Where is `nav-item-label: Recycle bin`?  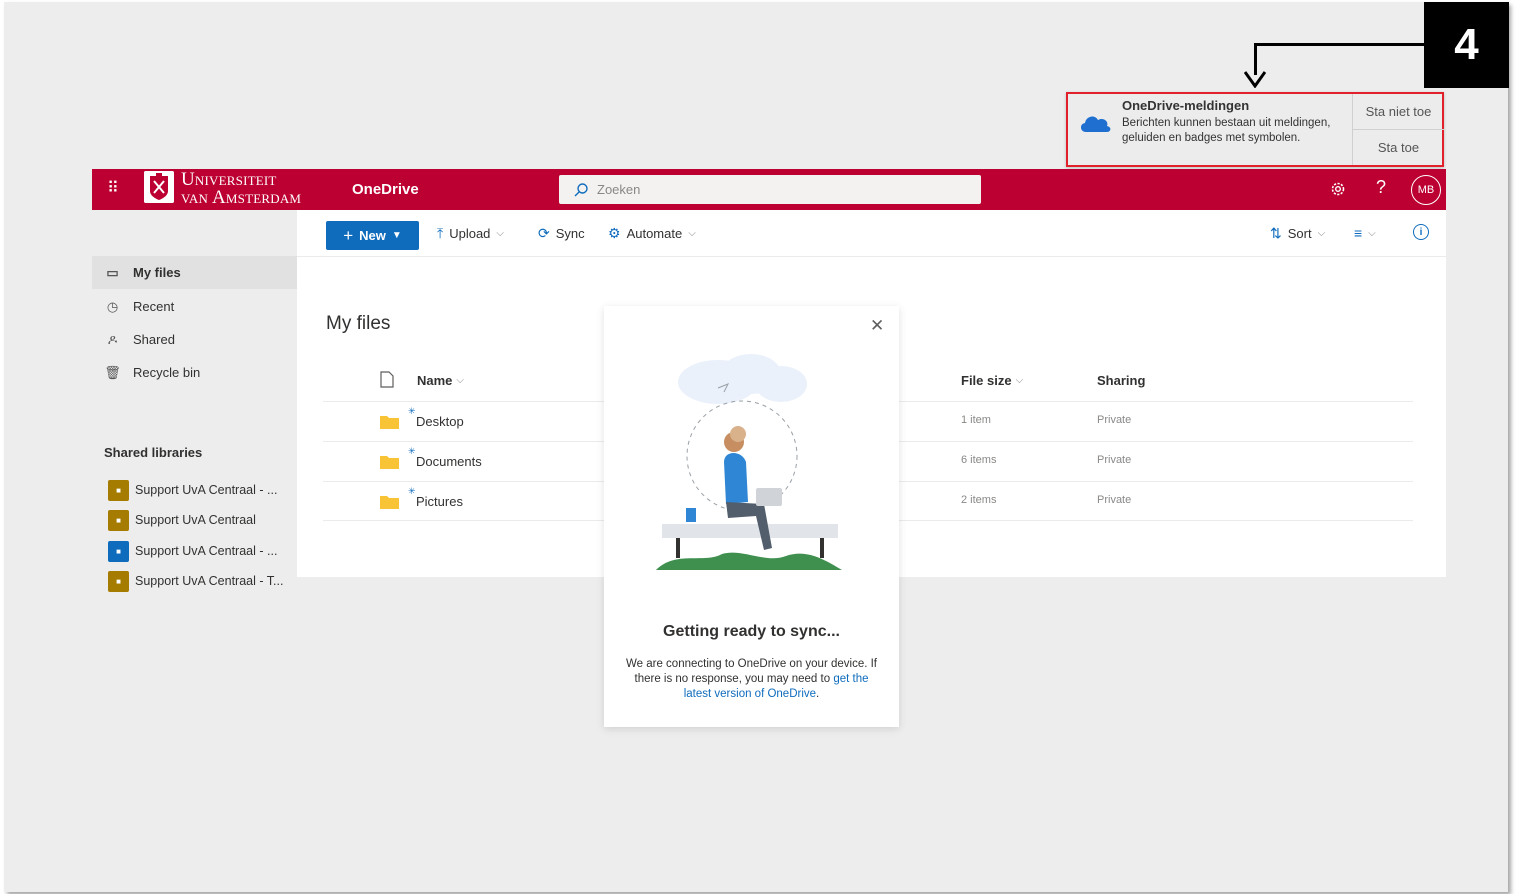 nav-item-label: Recycle bin is located at coordinates (167, 372).